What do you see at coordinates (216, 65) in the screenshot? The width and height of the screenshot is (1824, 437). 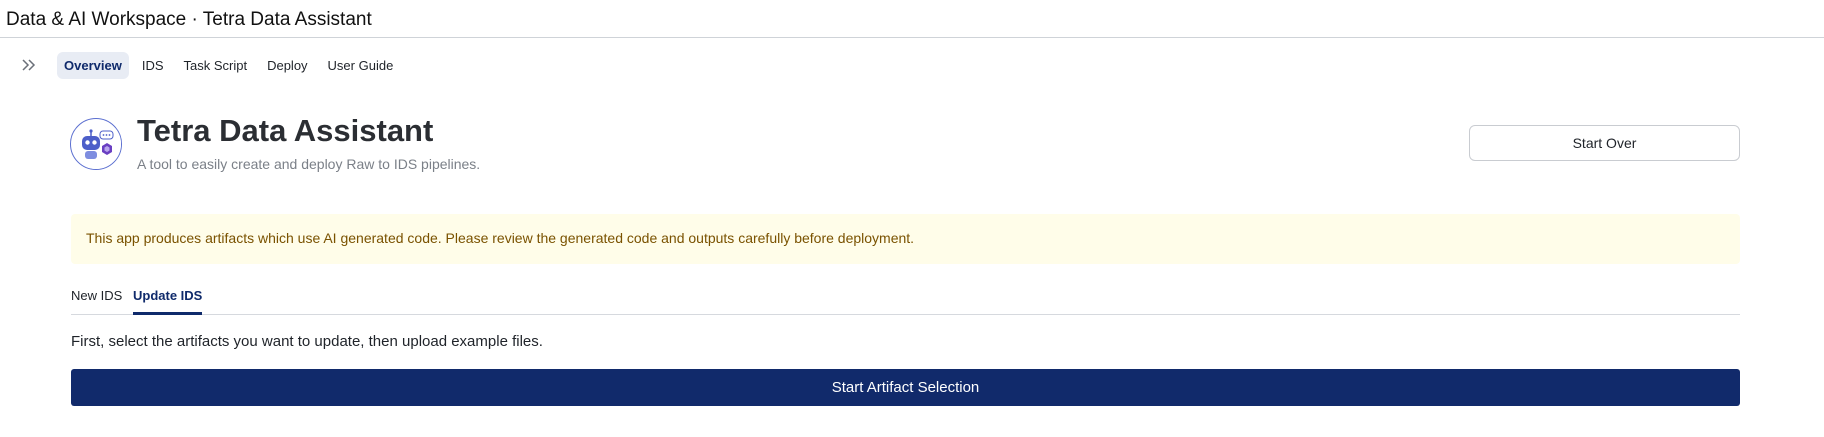 I see `tab-task-script: Task Script` at bounding box center [216, 65].